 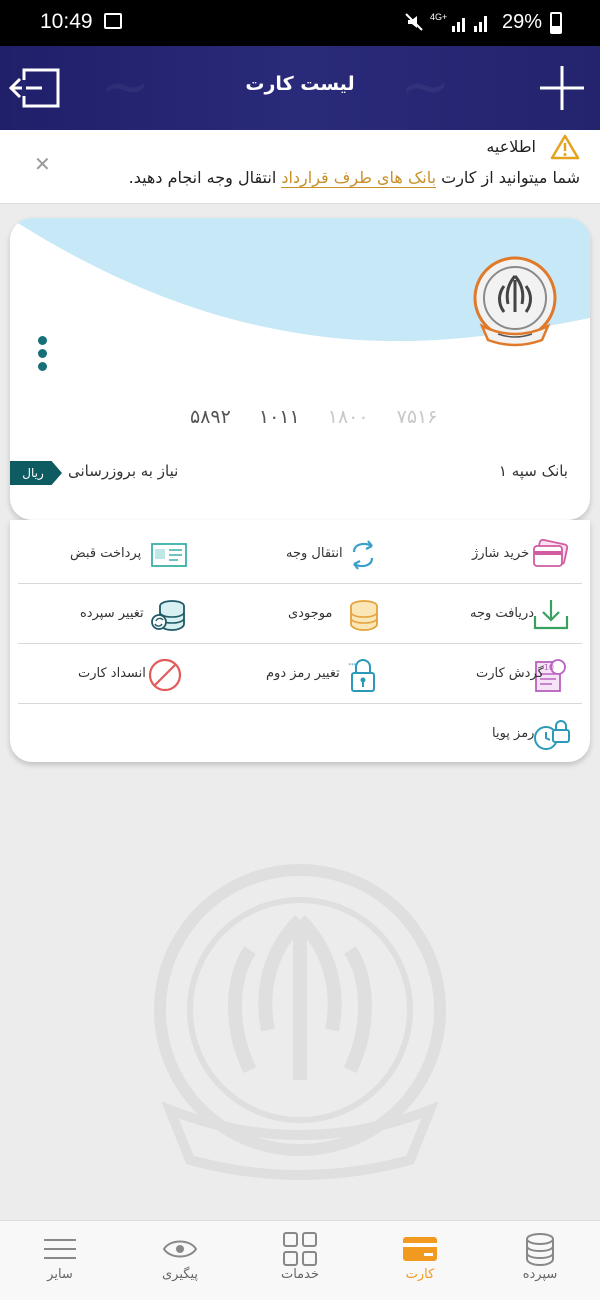 I want to click on warning-icon, so click(x=565, y=147).